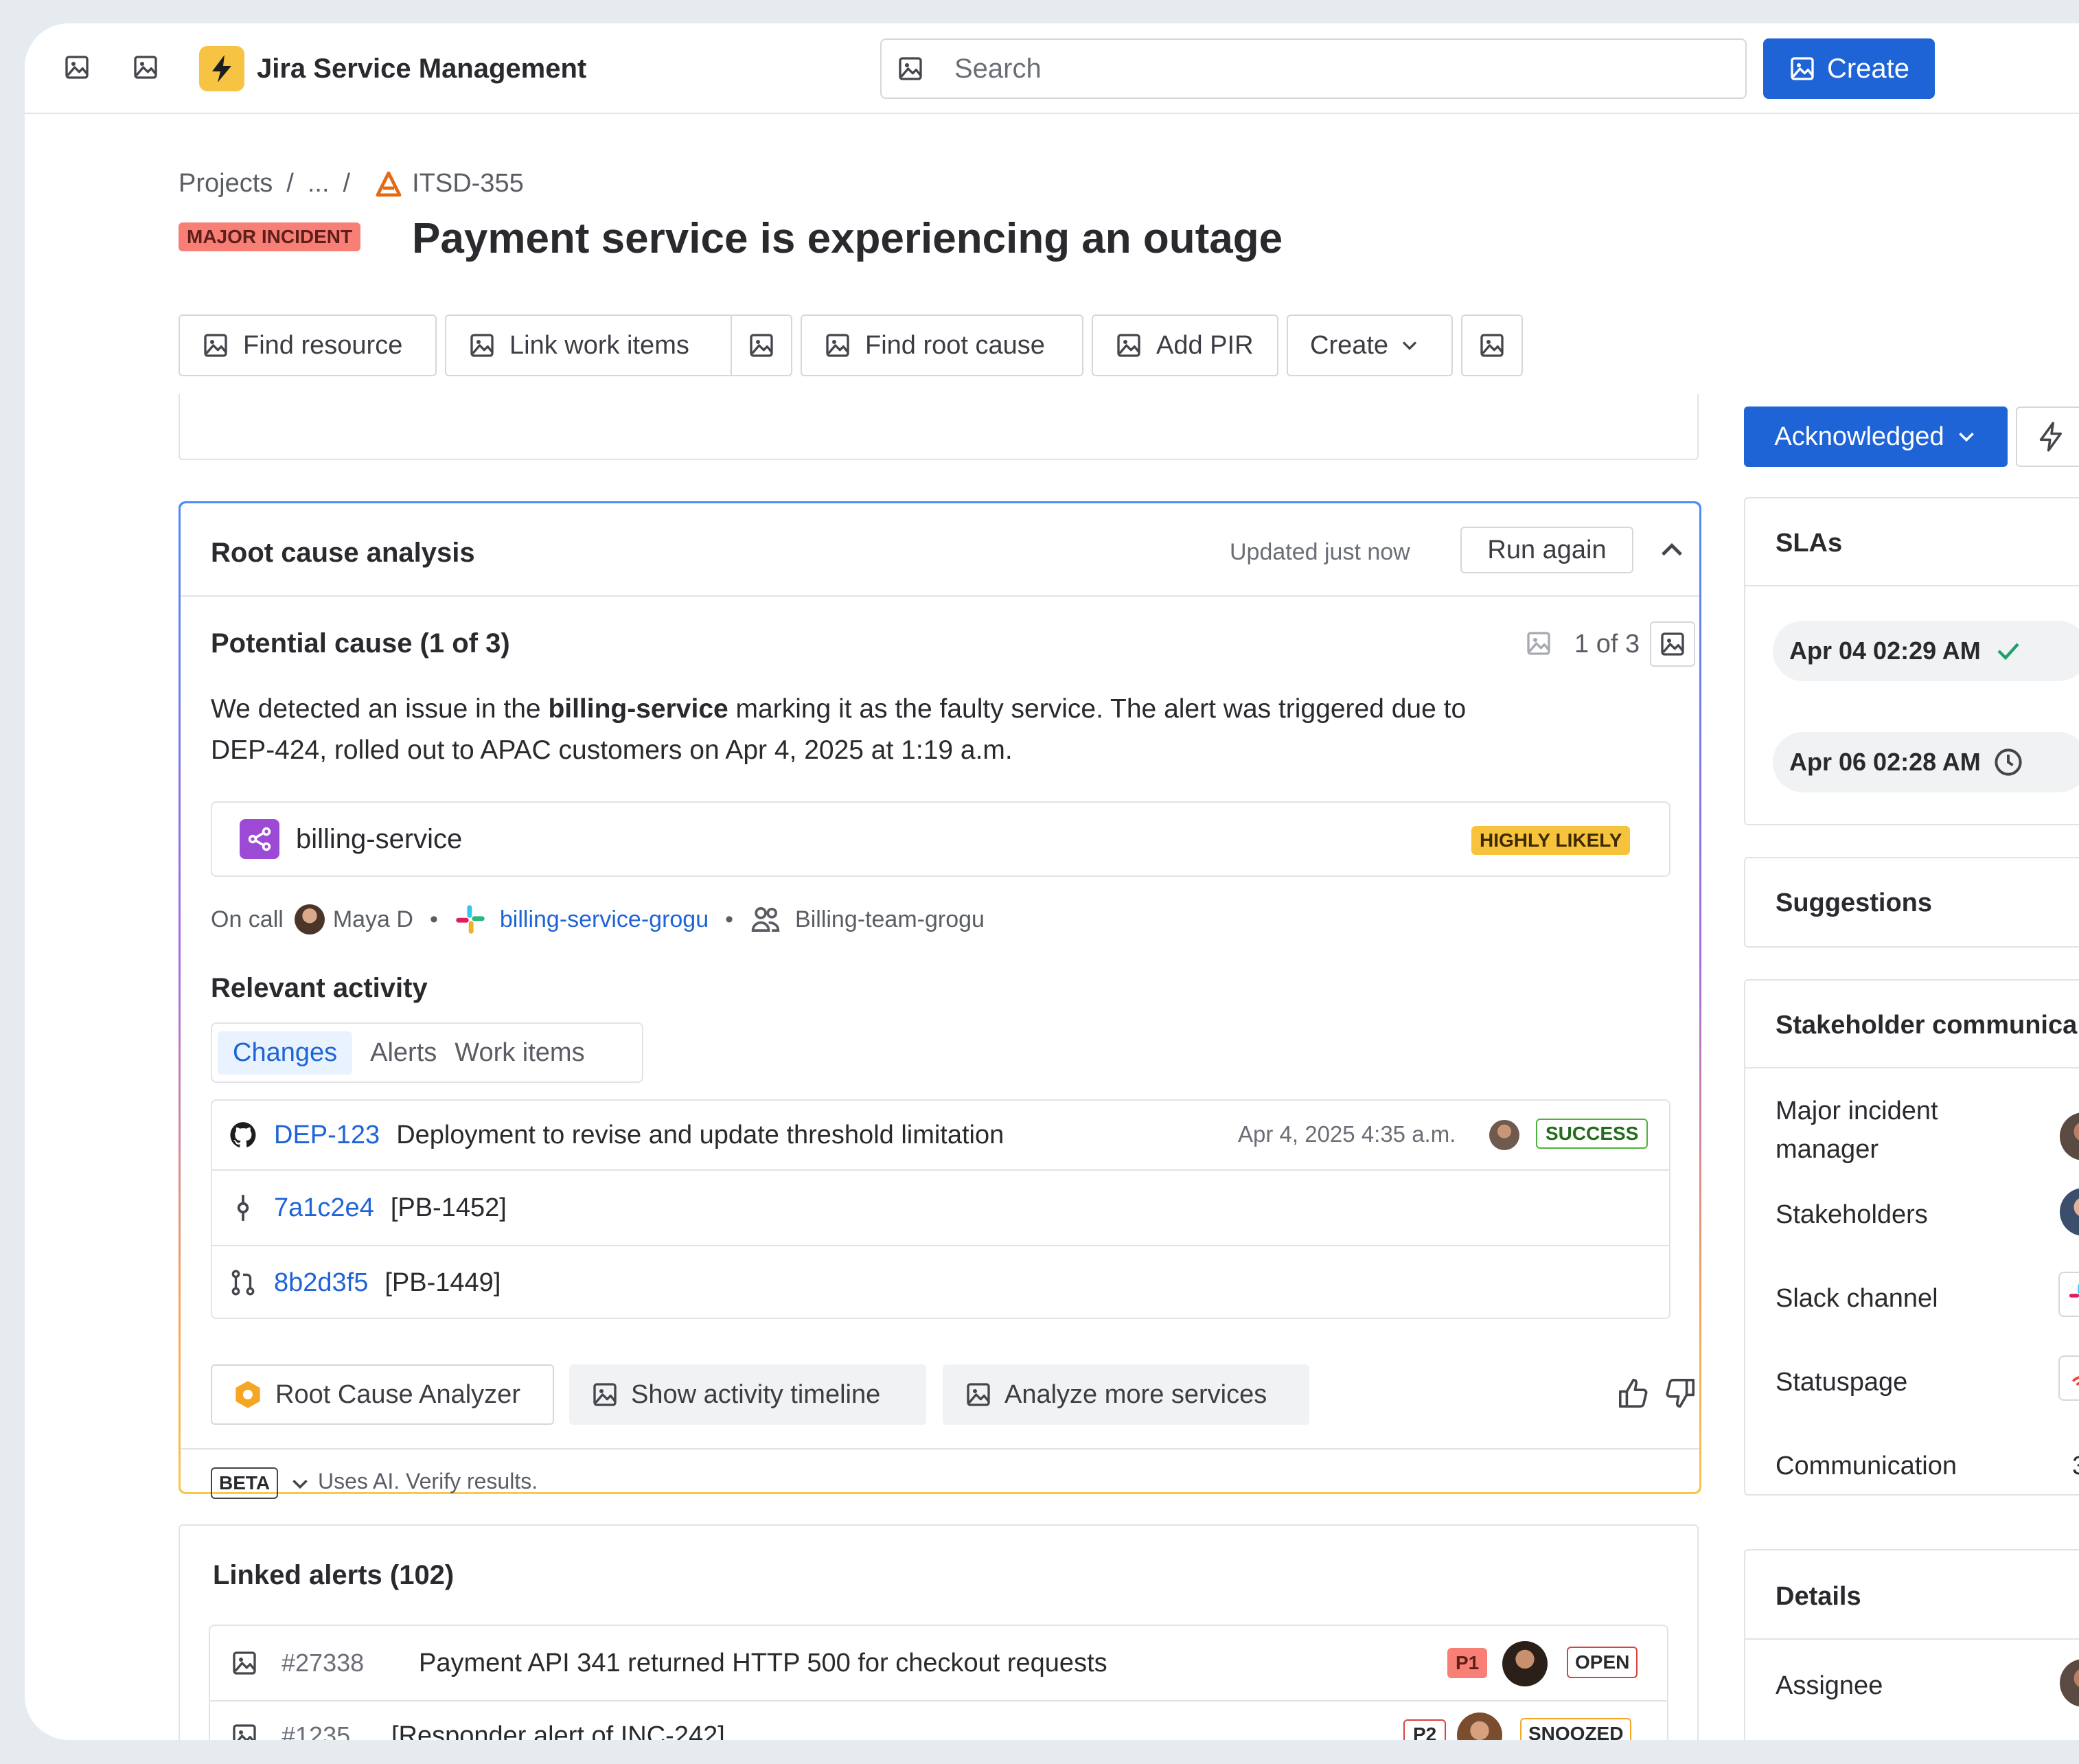  Describe the element at coordinates (1672, 550) in the screenshot. I see `collapse-chevron-icon` at that location.